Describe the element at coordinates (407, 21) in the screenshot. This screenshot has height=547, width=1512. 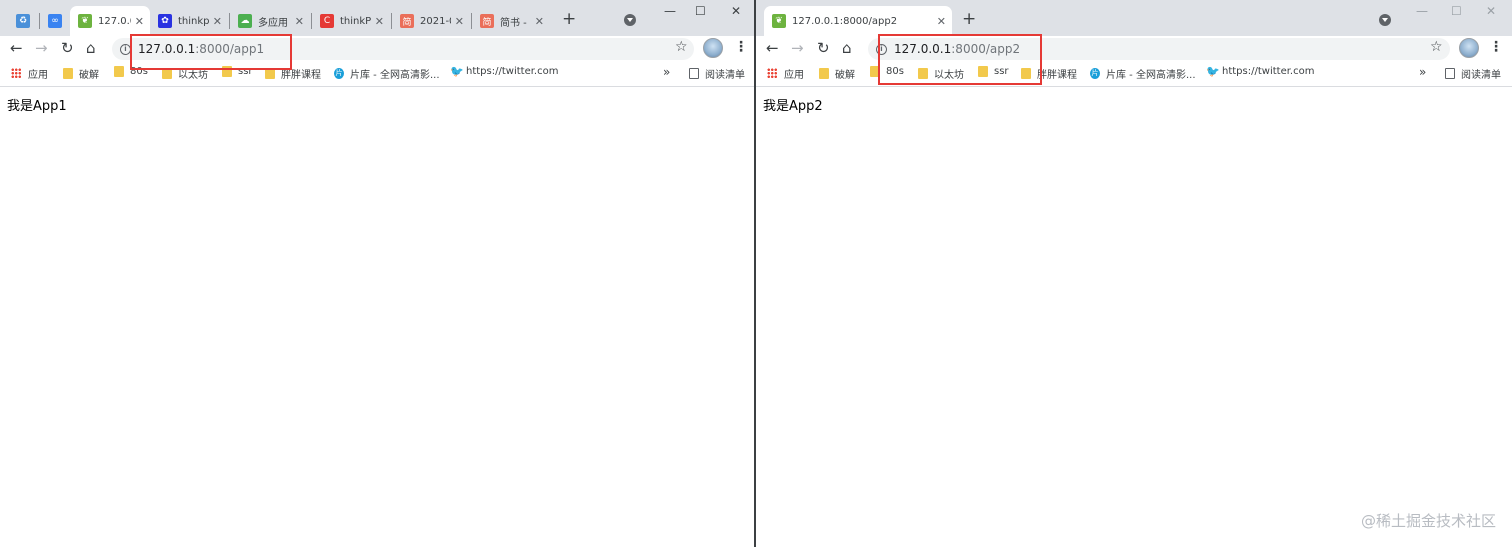
I see `jian-icon: 简` at that location.